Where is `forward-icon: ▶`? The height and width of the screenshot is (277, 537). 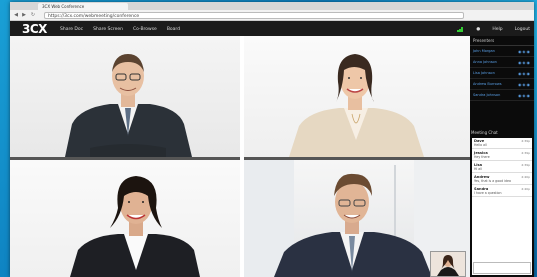 forward-icon: ▶ is located at coordinates (24, 15).